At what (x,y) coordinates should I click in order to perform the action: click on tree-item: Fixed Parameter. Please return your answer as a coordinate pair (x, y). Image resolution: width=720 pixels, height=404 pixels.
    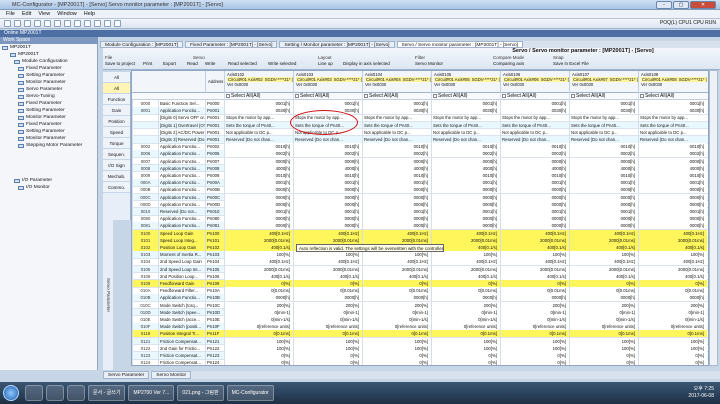
    Looking at the image, I should click on (48, 68).